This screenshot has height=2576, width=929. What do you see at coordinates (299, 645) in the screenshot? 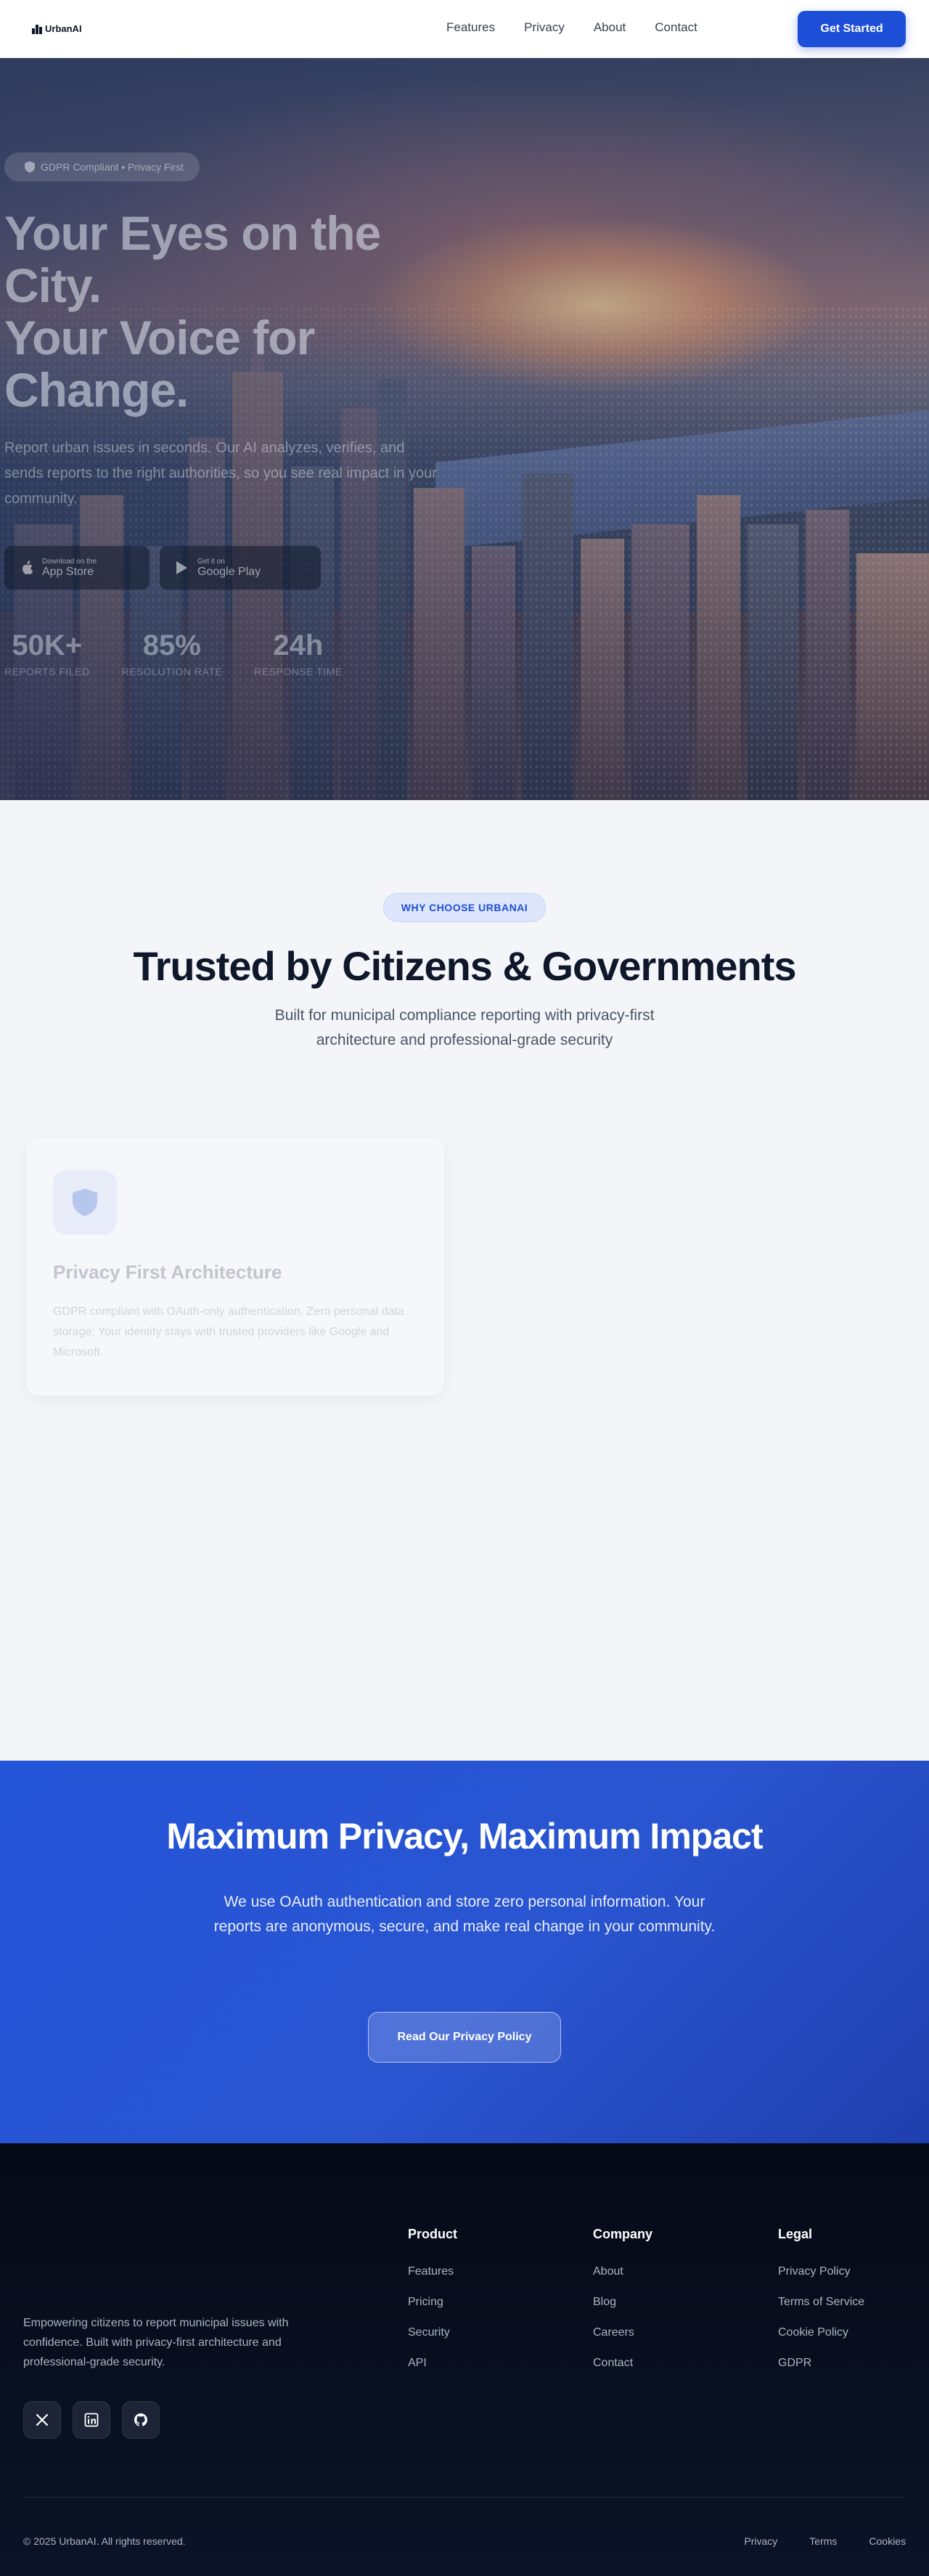
I see `stat-value: 24h` at bounding box center [299, 645].